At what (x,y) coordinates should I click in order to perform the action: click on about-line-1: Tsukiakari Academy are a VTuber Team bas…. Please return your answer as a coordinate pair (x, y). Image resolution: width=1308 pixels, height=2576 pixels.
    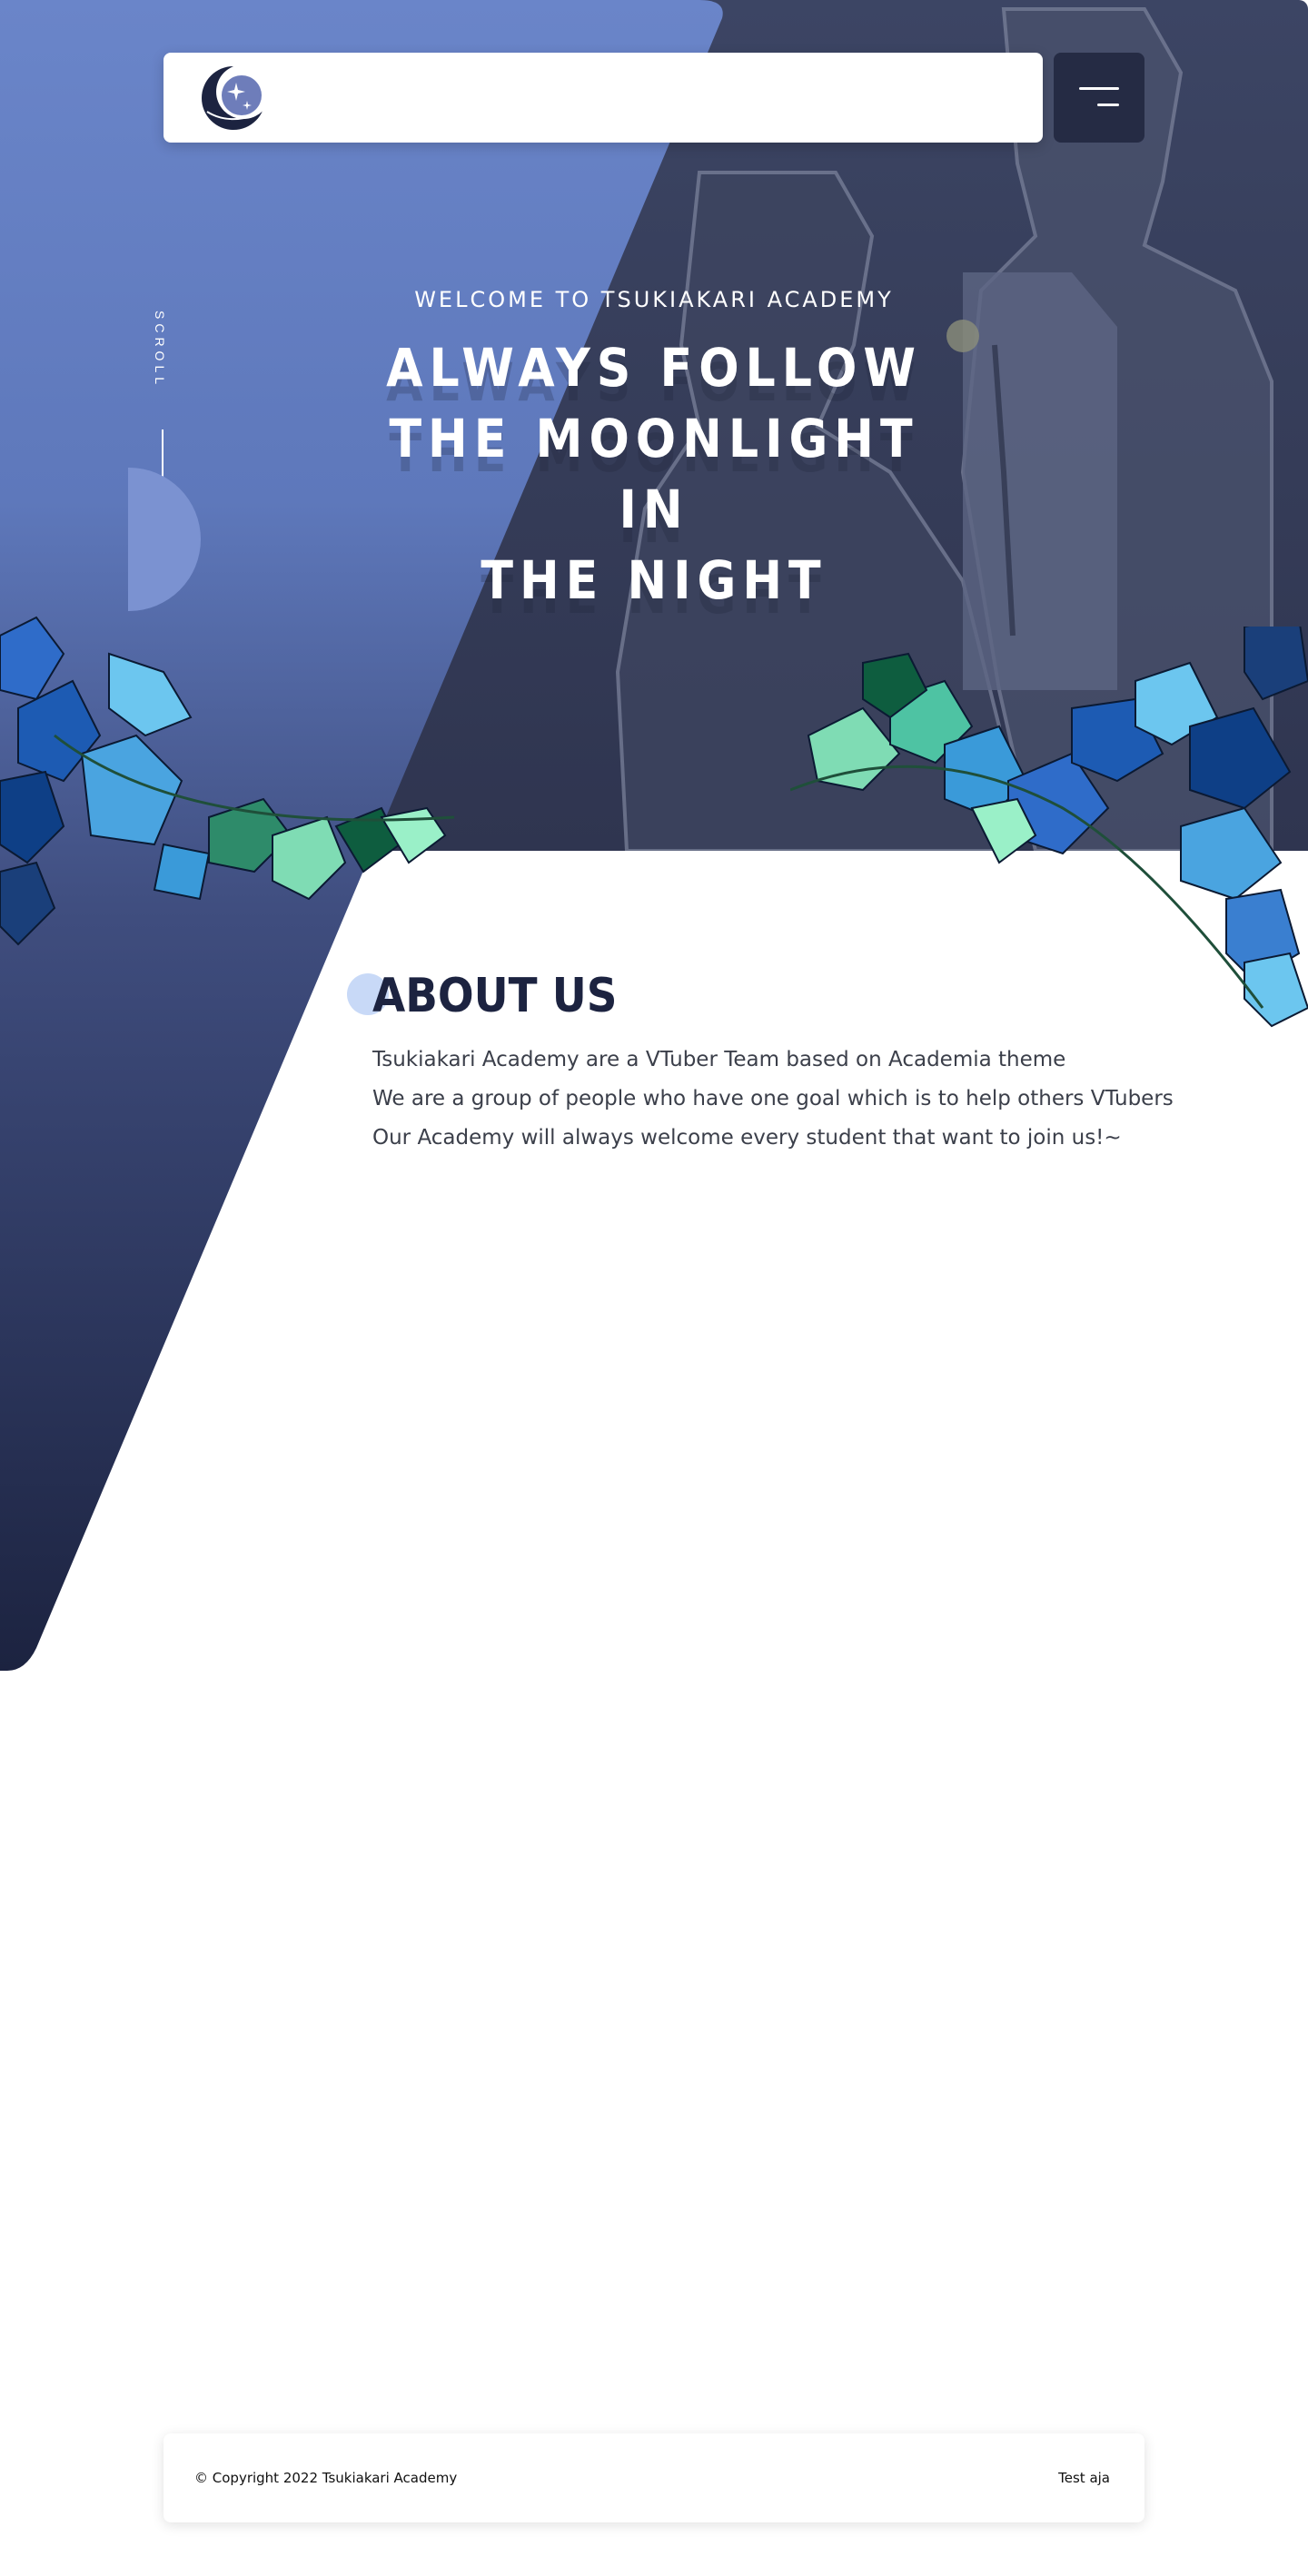
    Looking at the image, I should click on (719, 1059).